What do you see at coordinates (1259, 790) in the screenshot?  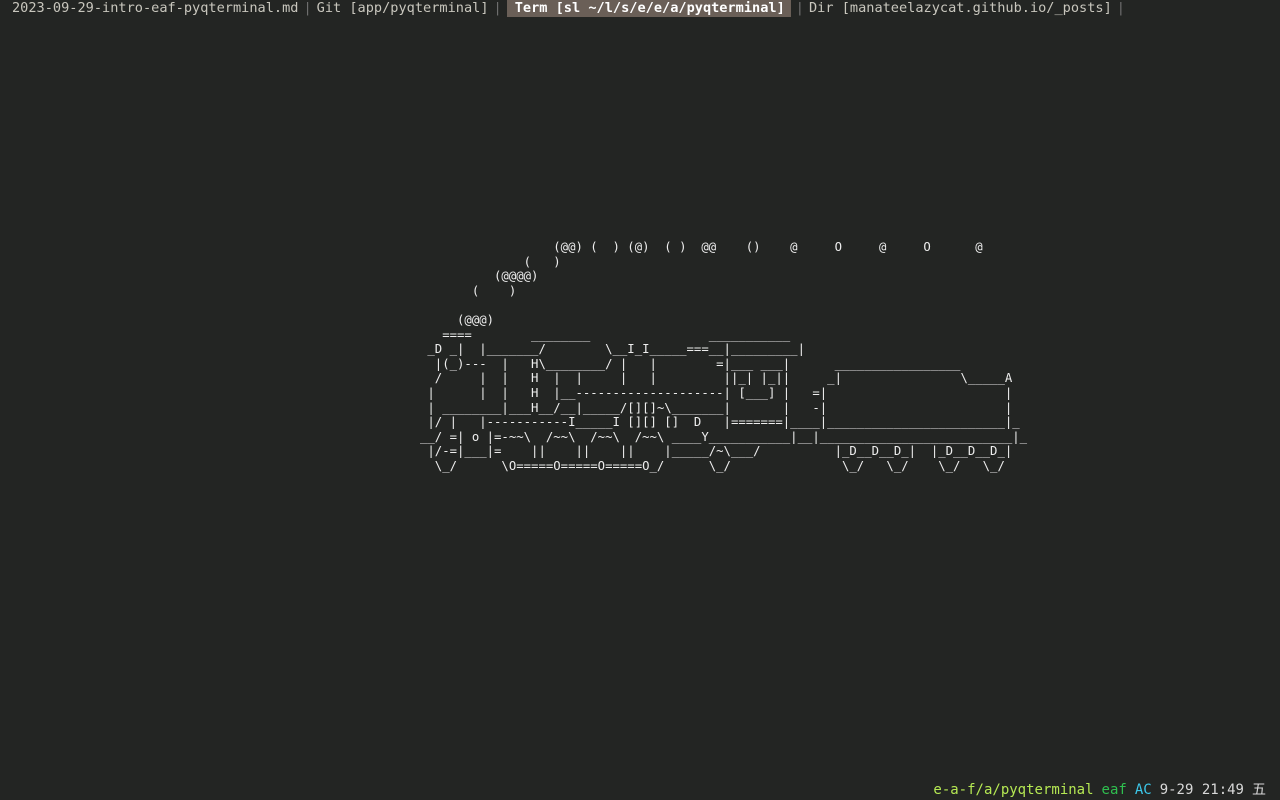 I see `weekday: 五` at bounding box center [1259, 790].